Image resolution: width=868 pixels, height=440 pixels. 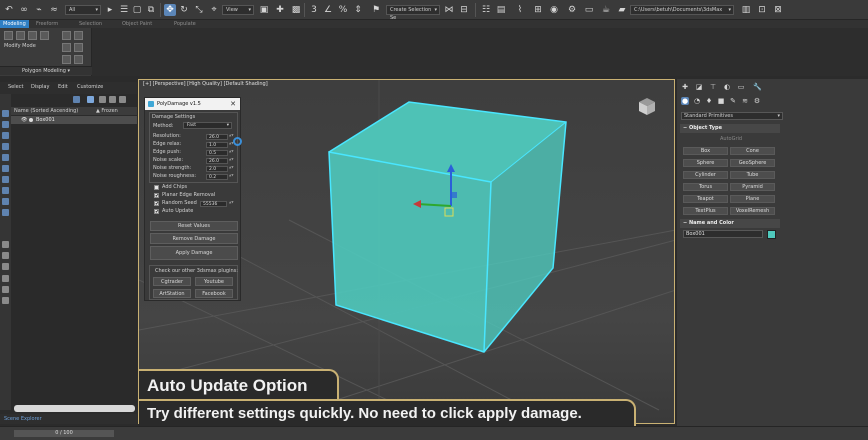 What do you see at coordinates (622, 10) in the screenshot?
I see `folder-icon: ▰` at bounding box center [622, 10].